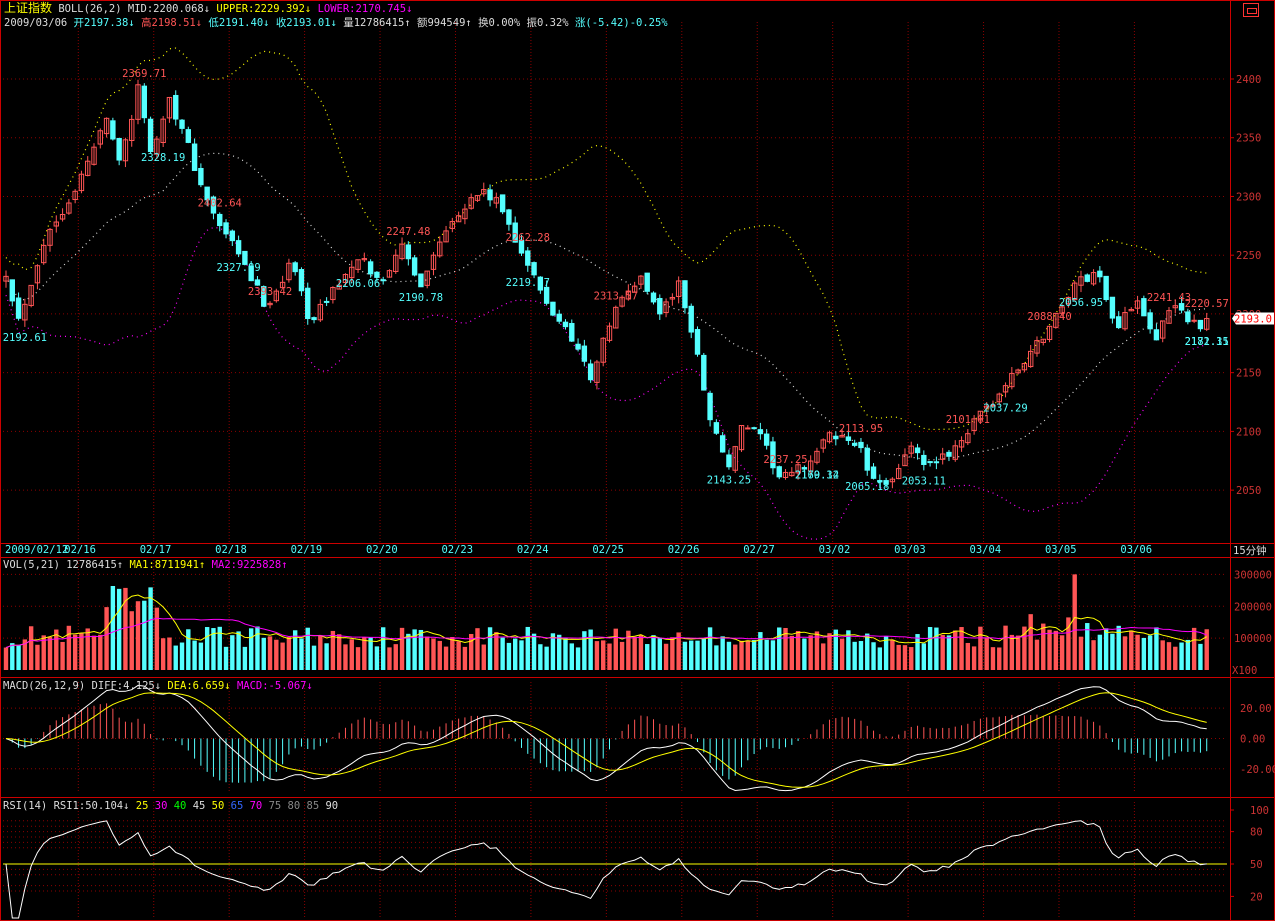 Image resolution: width=1275 pixels, height=921 pixels. Describe the element at coordinates (835, 550) in the screenshot. I see `x-tick-label: 03/02` at that location.